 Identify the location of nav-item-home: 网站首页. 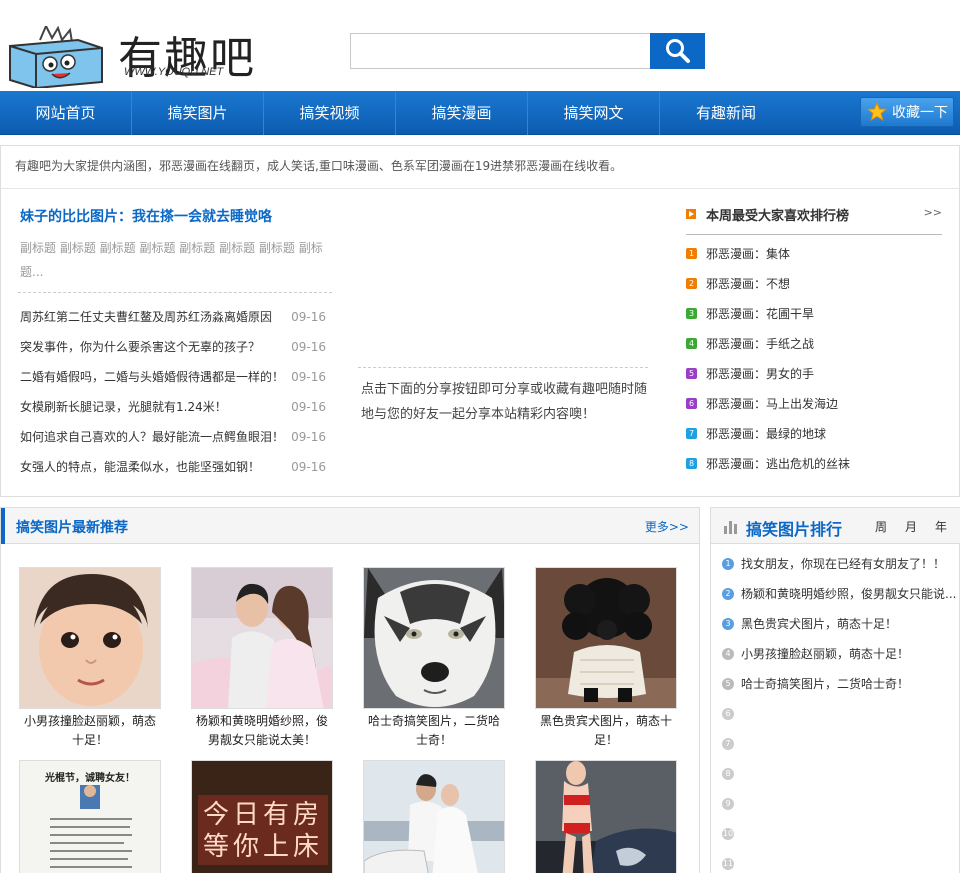
(66, 113).